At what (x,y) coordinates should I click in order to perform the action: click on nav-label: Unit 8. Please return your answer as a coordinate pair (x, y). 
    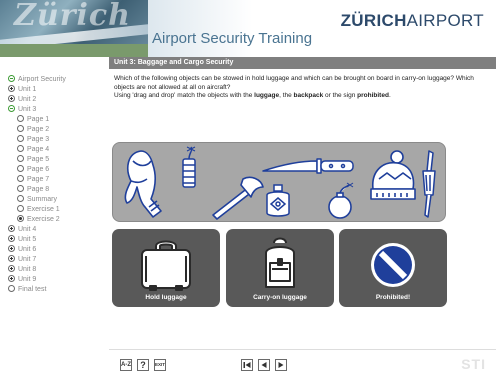
    Looking at the image, I should click on (27, 269).